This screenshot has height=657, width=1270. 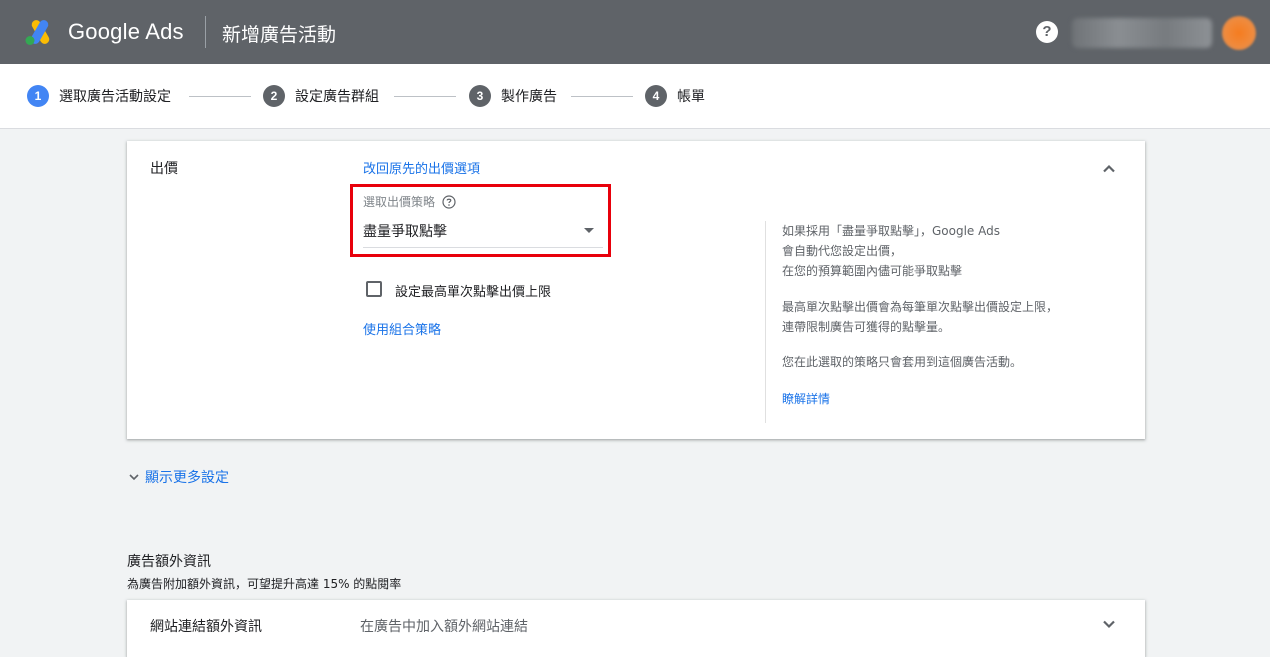 I want to click on max-cpc-checkbox, so click(x=374, y=289).